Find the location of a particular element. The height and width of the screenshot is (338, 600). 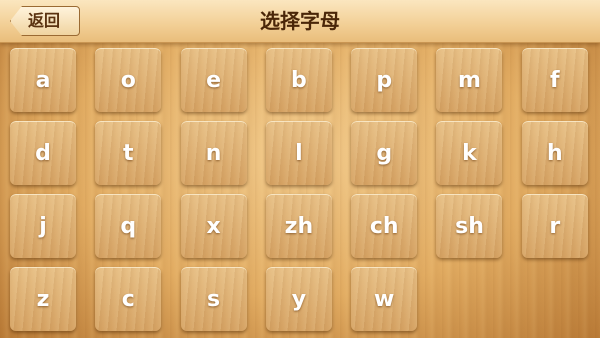

letter-tile-o: o is located at coordinates (128, 80).